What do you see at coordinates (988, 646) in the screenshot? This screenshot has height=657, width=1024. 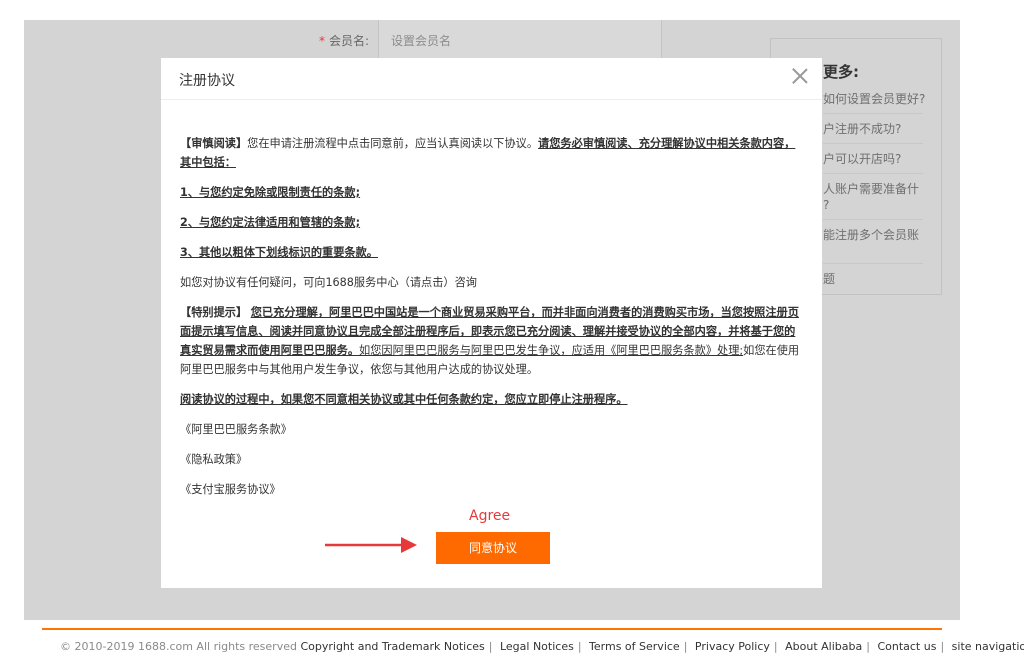 I see `footer-link-sitenav: site navigation` at bounding box center [988, 646].